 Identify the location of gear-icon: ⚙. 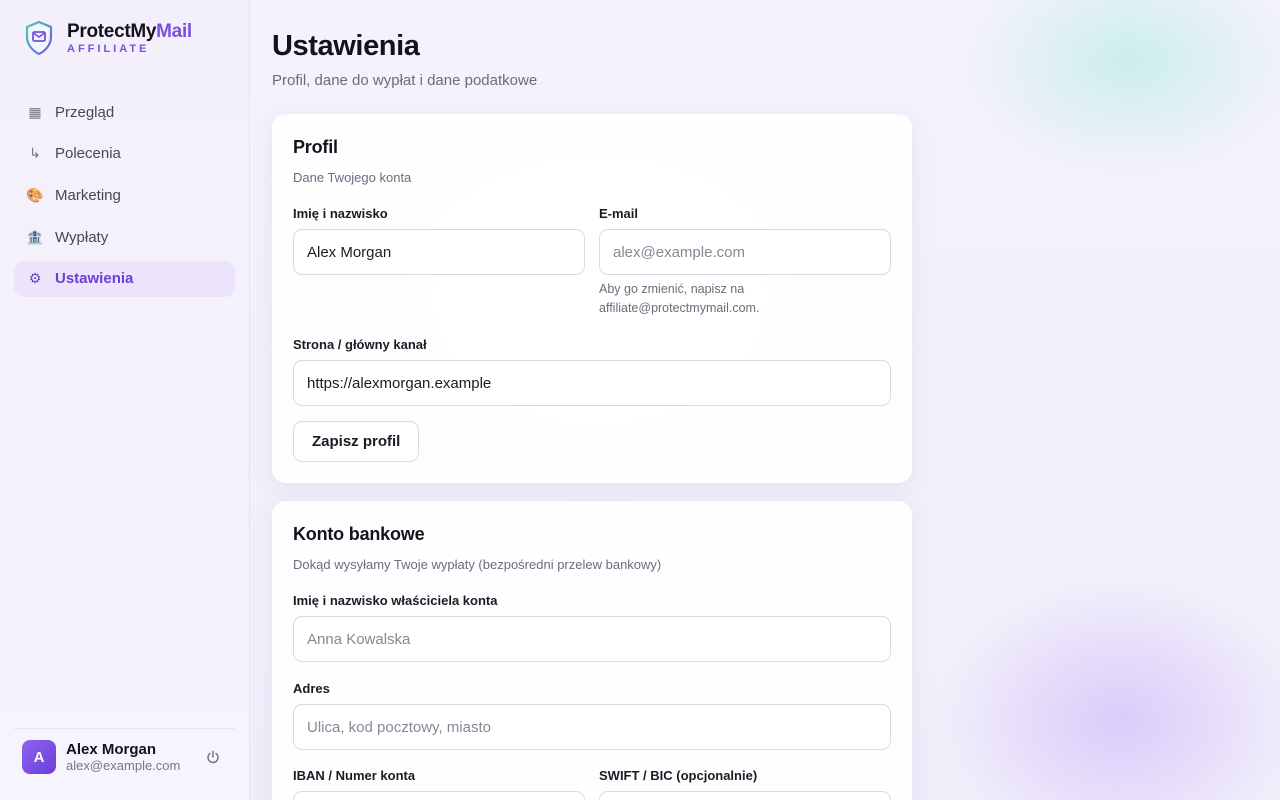
(35, 278).